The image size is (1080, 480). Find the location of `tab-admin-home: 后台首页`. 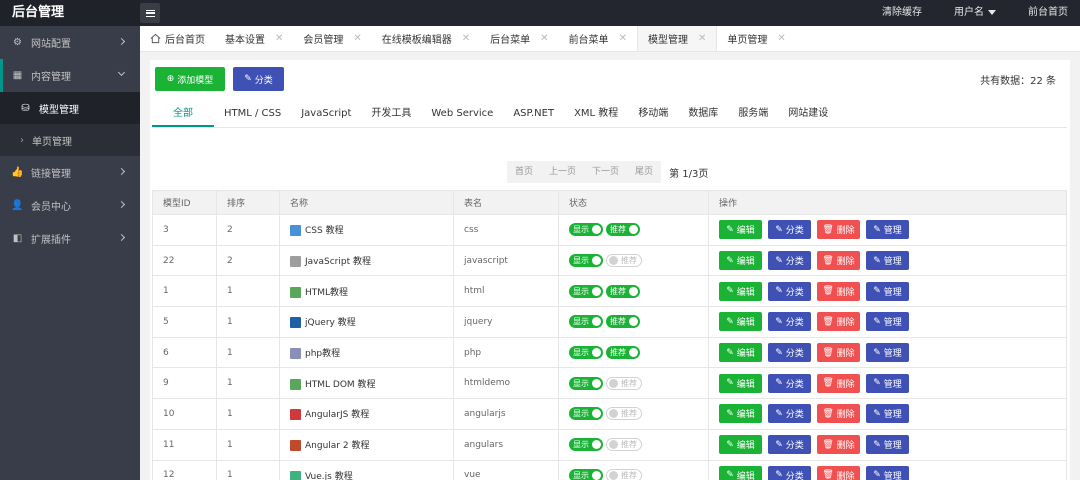

tab-admin-home: 后台首页 is located at coordinates (177, 38).